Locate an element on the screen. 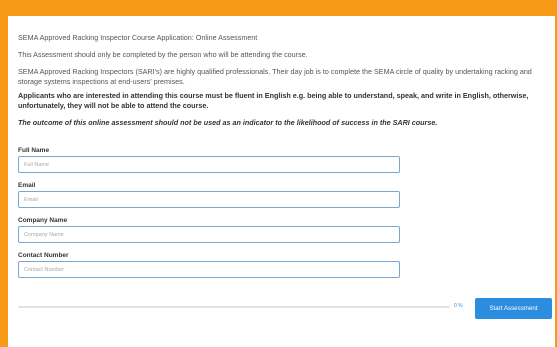 The image size is (557, 347). contact-number-input is located at coordinates (209, 269).